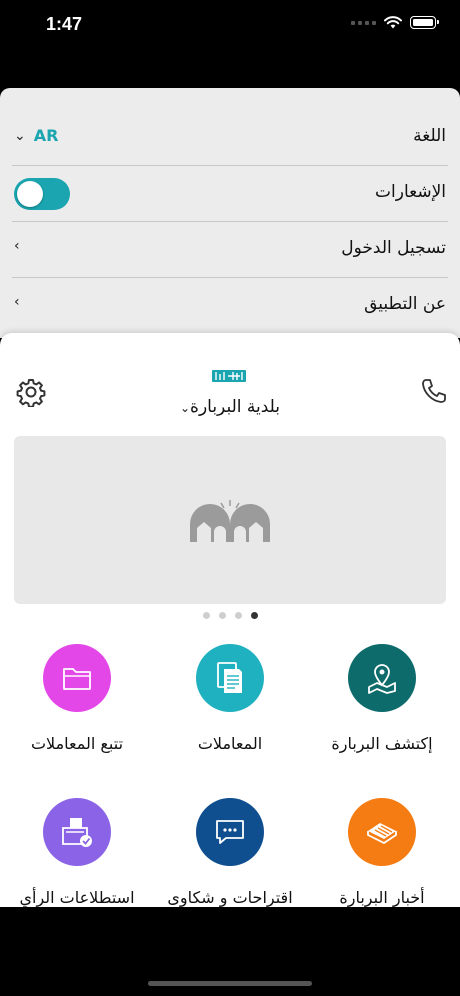 Image resolution: width=460 pixels, height=996 pixels. I want to click on municipality-name: بلدية البربارة, so click(235, 407).